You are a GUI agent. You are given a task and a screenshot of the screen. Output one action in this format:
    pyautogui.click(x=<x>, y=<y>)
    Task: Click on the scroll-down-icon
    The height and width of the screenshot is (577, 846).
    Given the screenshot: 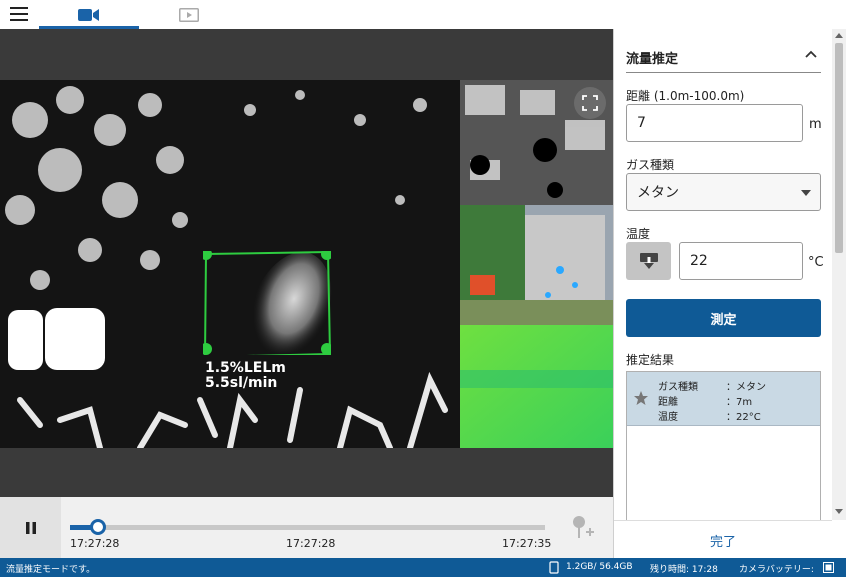 What is the action you would take?
    pyautogui.click(x=839, y=511)
    